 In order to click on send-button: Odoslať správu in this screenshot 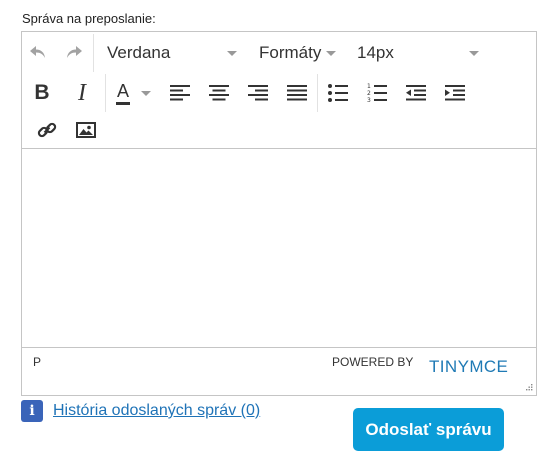, I will do `click(428, 429)`.